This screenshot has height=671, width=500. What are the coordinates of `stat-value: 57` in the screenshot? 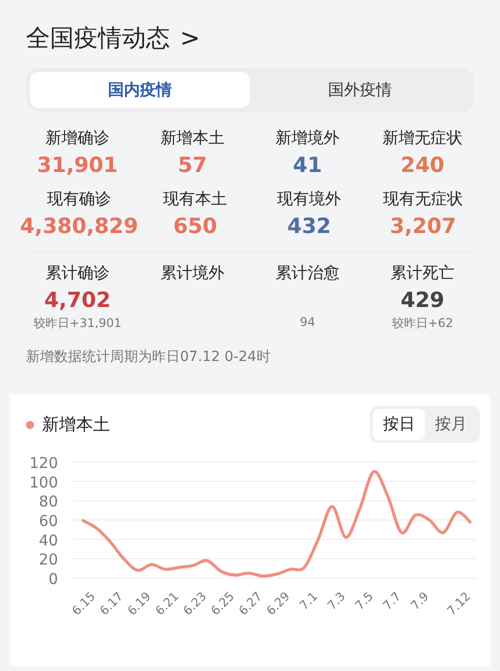 It's located at (193, 165).